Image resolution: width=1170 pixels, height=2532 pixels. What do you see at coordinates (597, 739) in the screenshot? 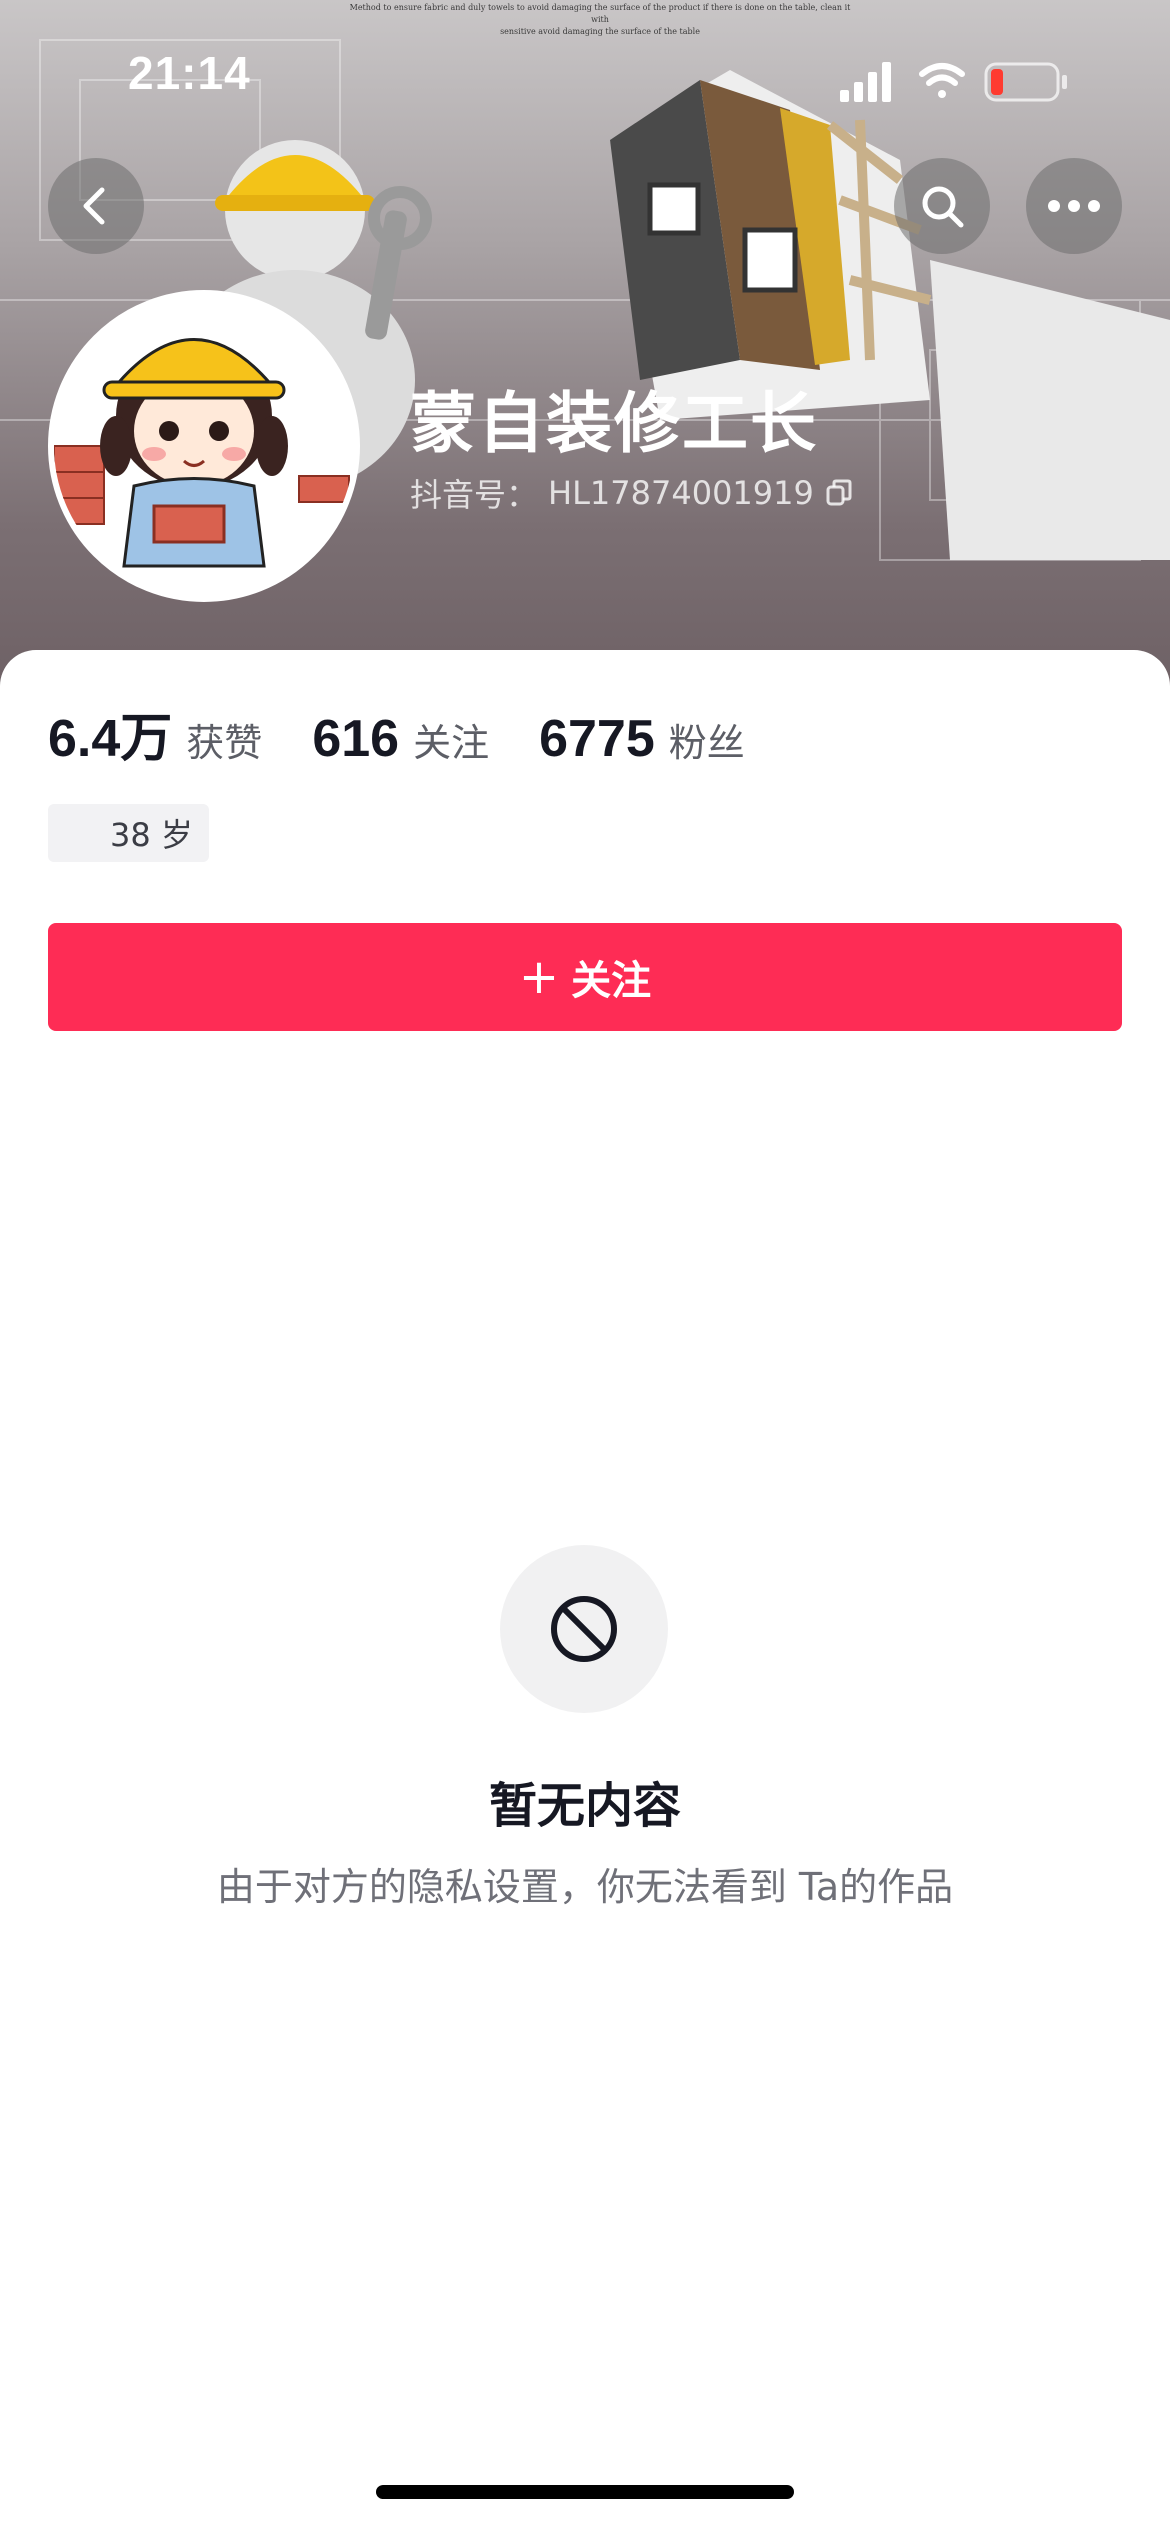
I see `stat-followers-value: 6775` at bounding box center [597, 739].